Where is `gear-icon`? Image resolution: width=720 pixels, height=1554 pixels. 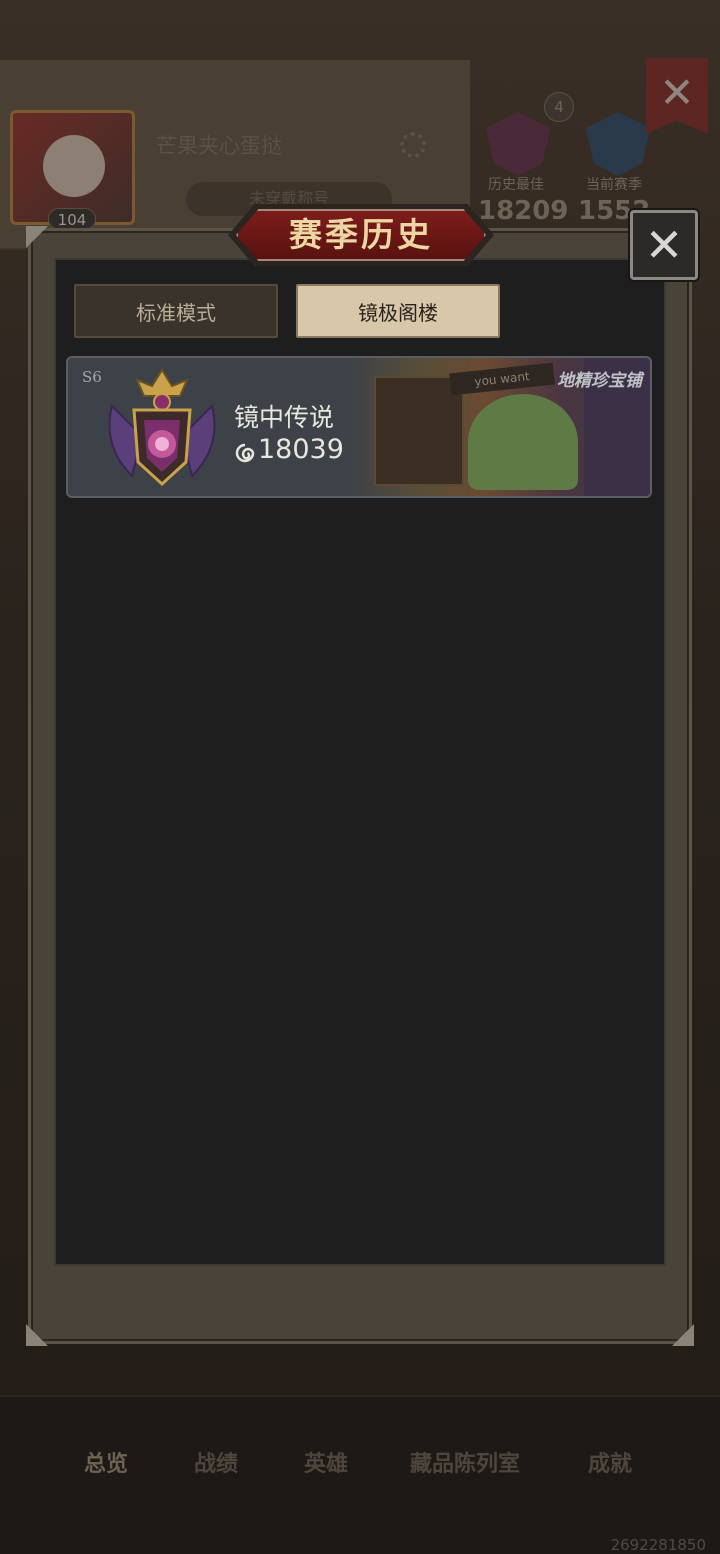
gear-icon is located at coordinates (413, 145).